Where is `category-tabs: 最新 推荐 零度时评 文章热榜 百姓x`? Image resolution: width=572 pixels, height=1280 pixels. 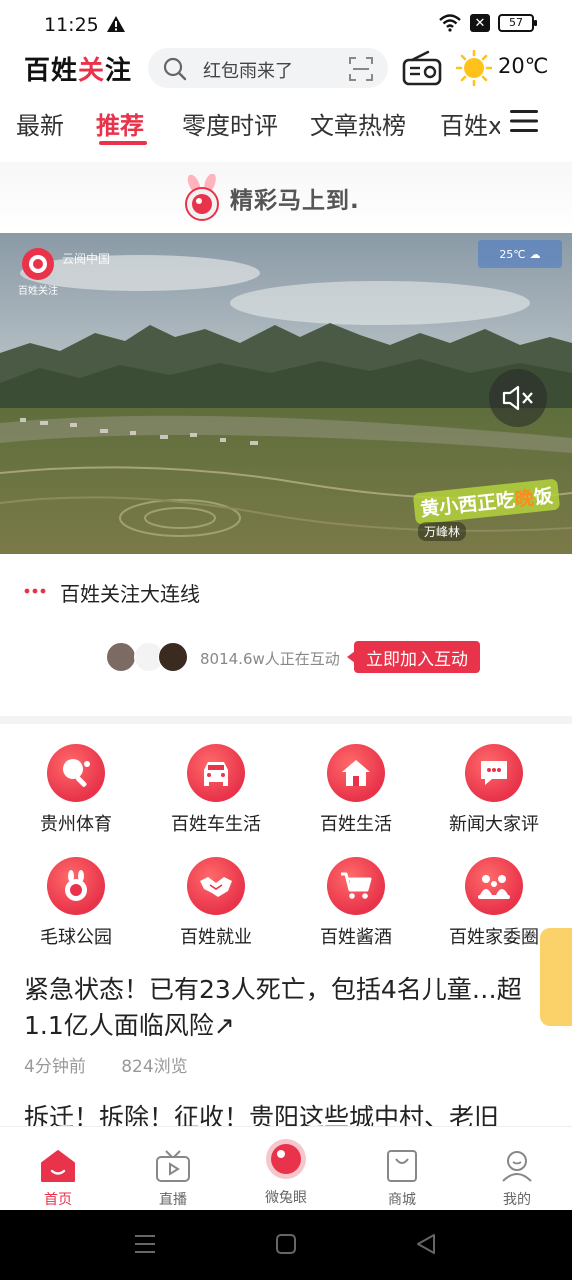 category-tabs: 最新 推荐 零度时评 文章热榜 百姓x is located at coordinates (250, 125).